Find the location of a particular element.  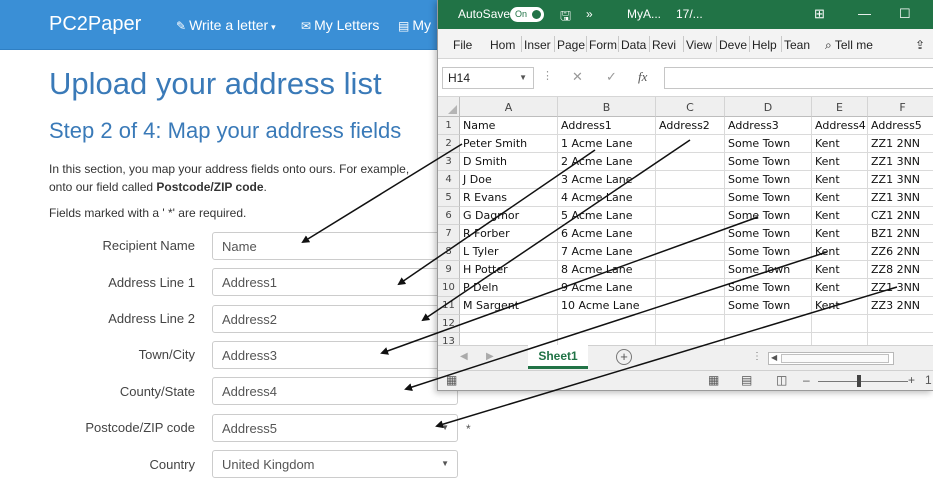

column-header-d: D is located at coordinates (768, 107).